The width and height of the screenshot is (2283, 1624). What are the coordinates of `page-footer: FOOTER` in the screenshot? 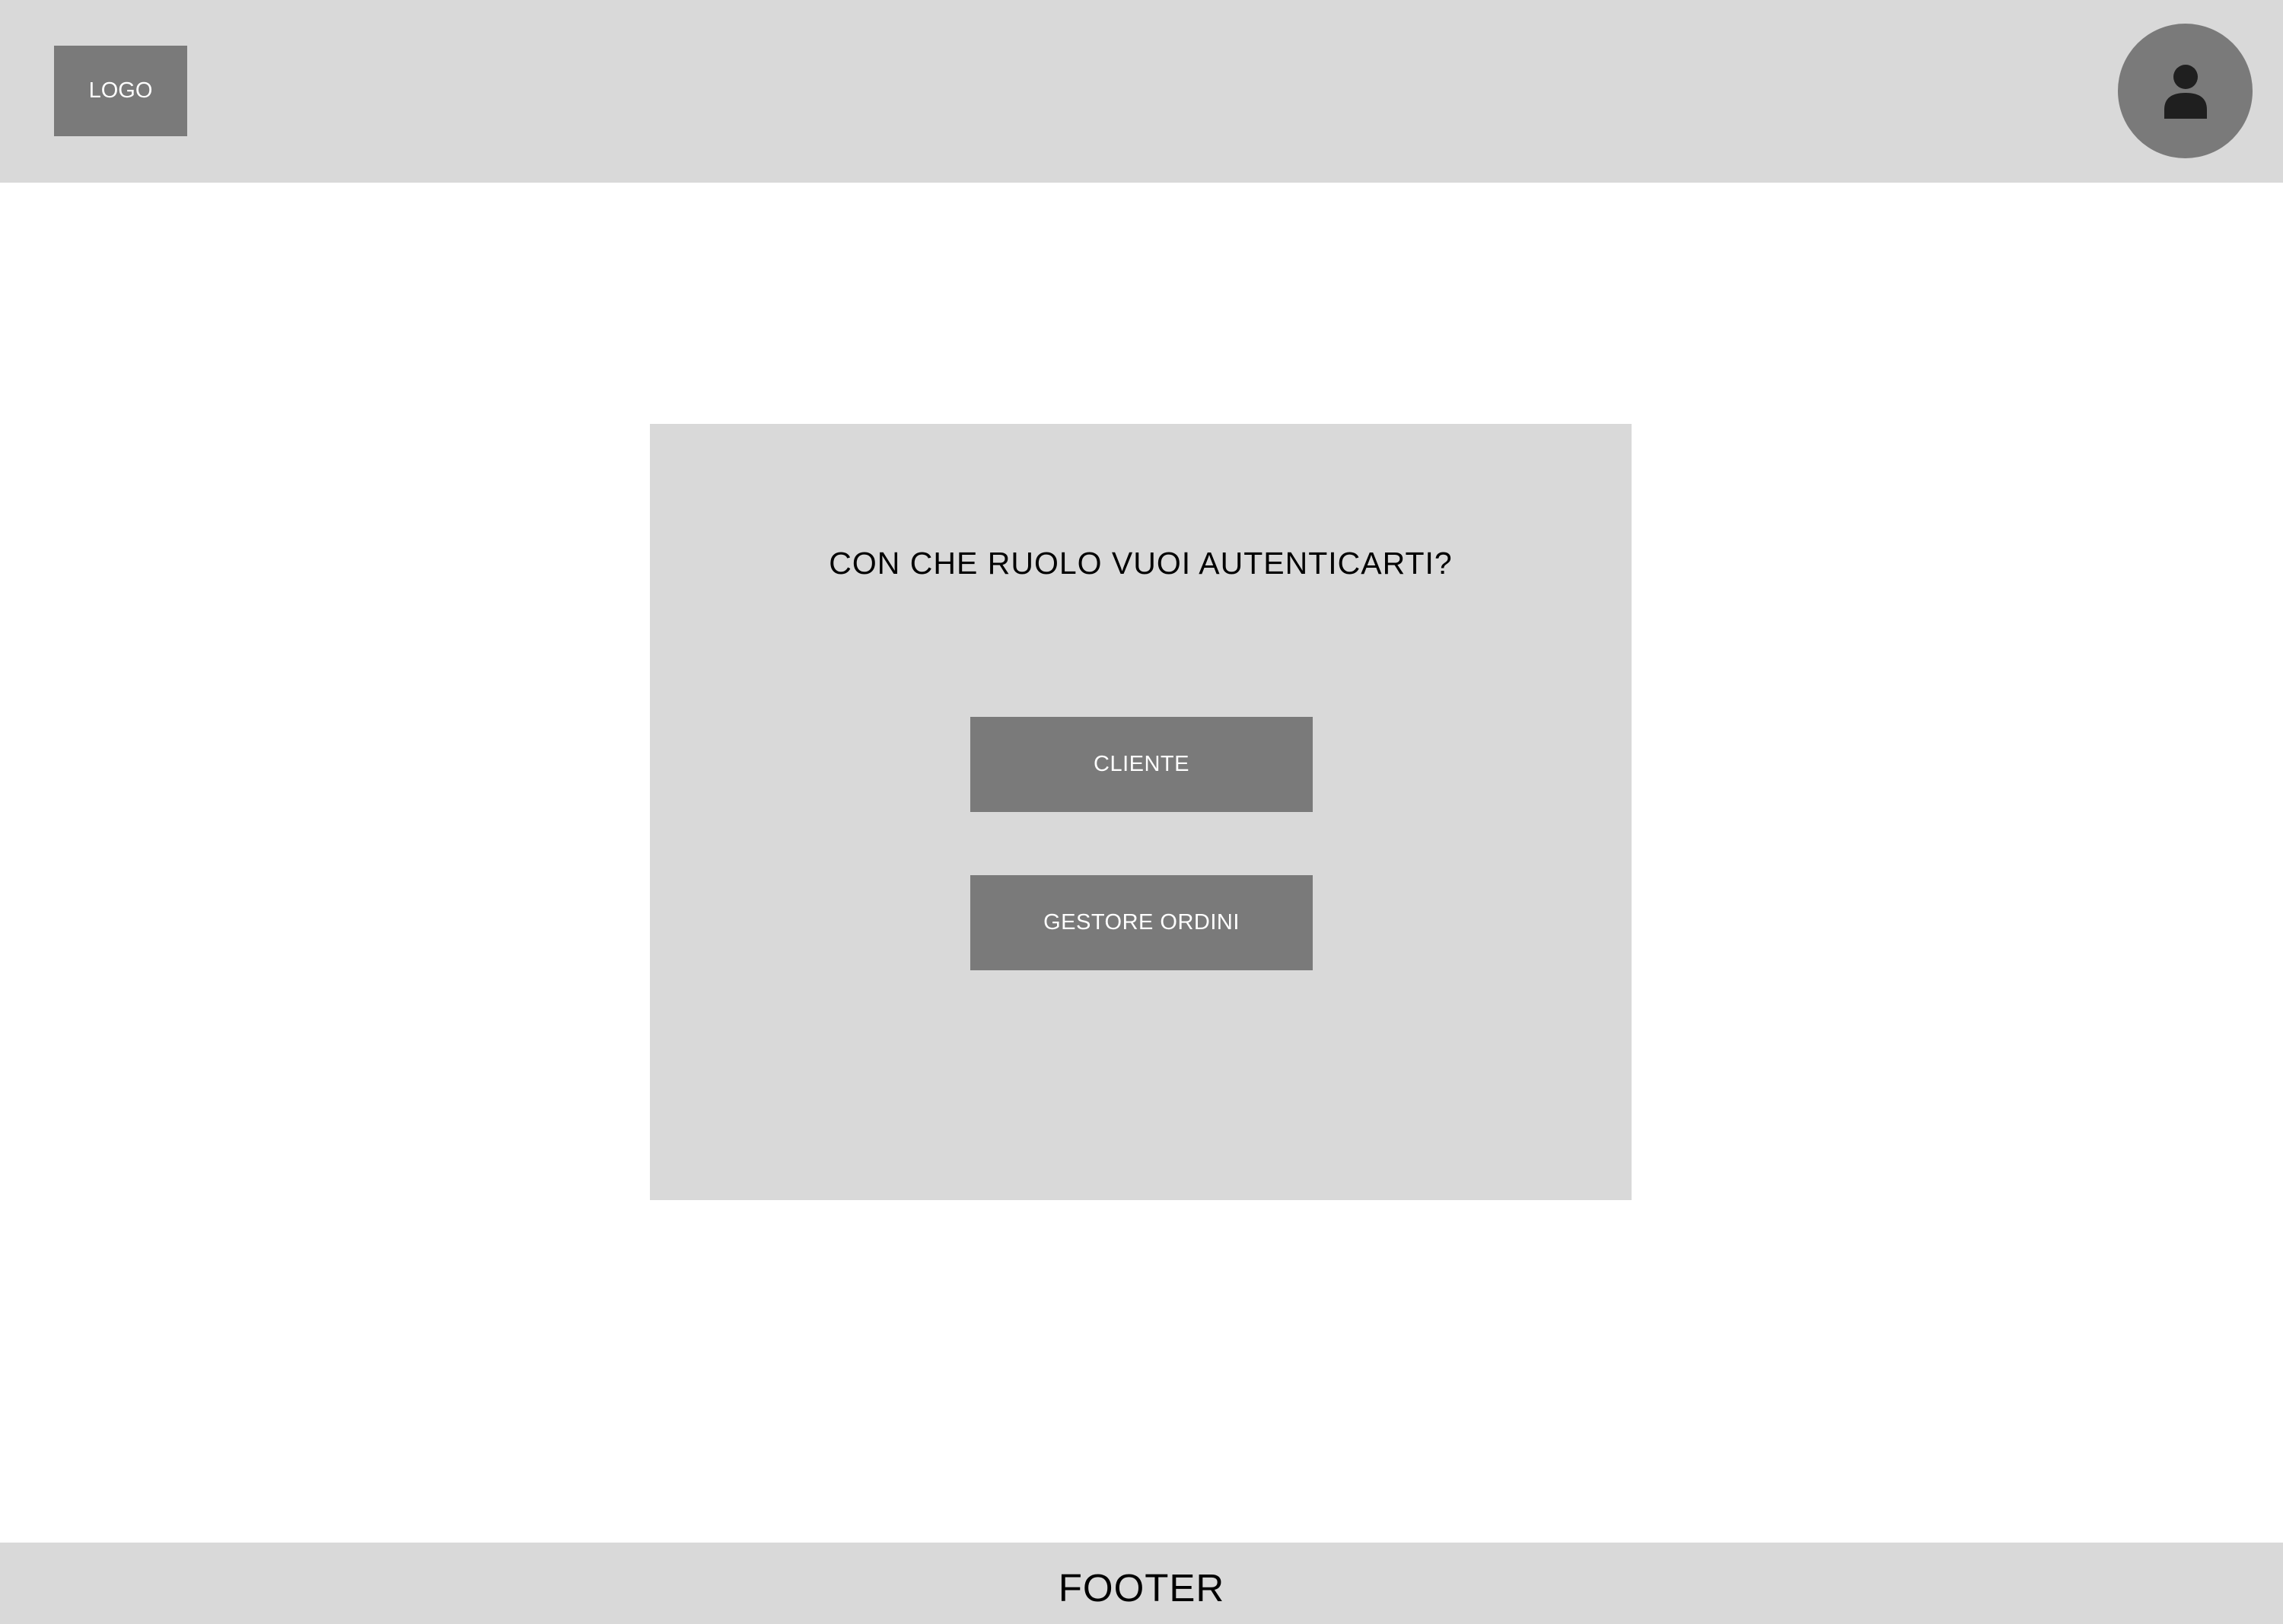 It's located at (1141, 1583).